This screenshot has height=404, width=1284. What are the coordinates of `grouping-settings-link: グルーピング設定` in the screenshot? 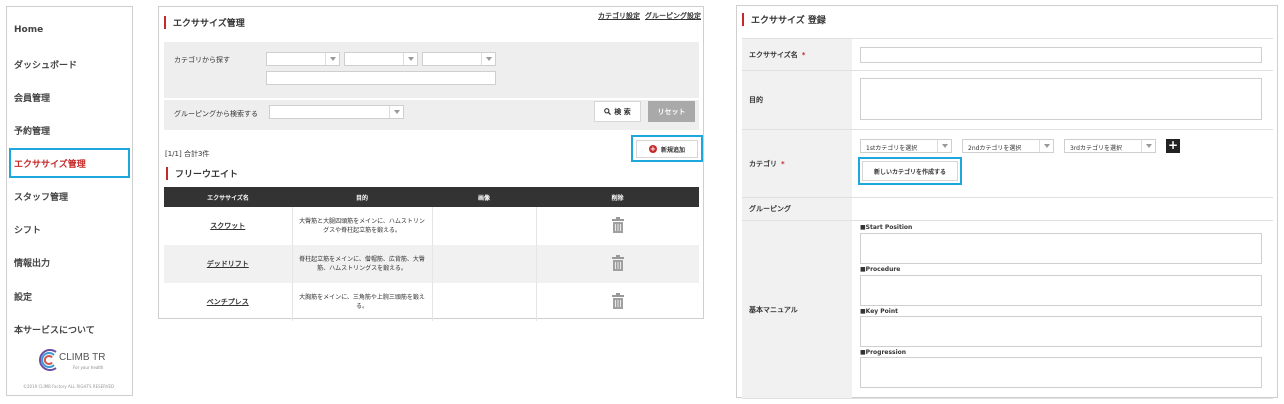 It's located at (673, 16).